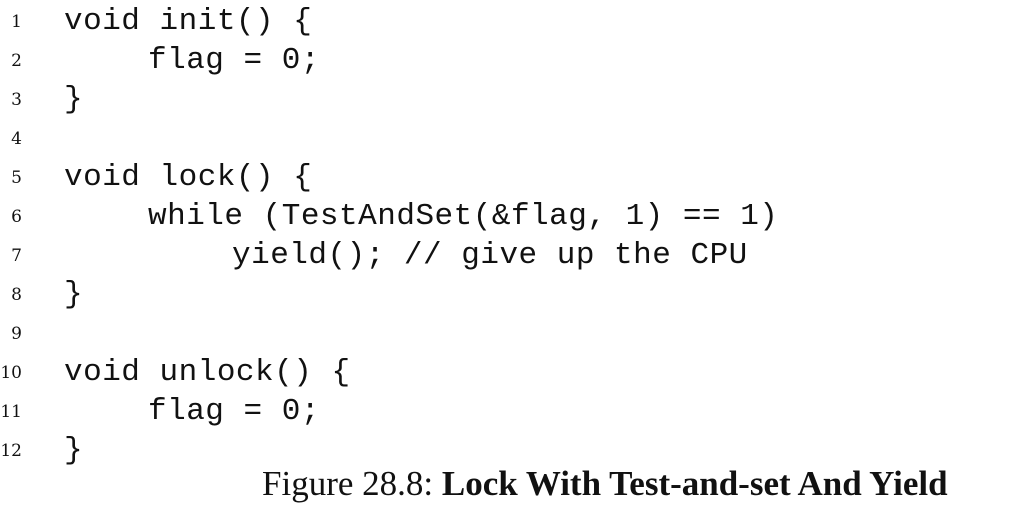 Image resolution: width=1020 pixels, height=514 pixels. What do you see at coordinates (16, 100) in the screenshot?
I see `line-number: 3` at bounding box center [16, 100].